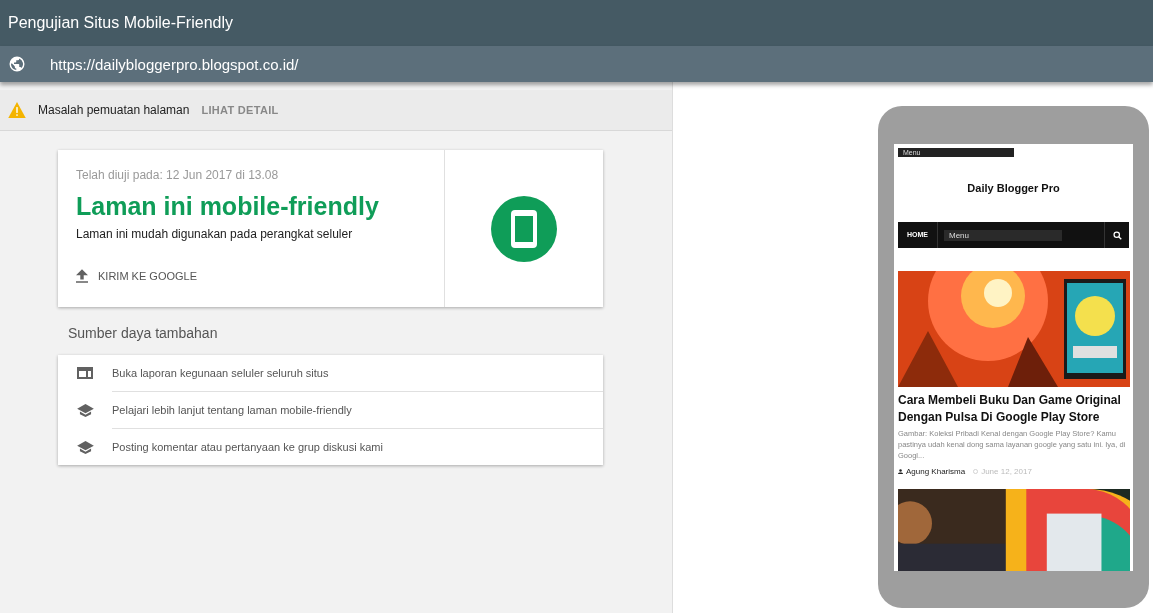 This screenshot has width=1153, height=613. I want to click on warning-text: Masalah pemuatan halaman, so click(114, 110).